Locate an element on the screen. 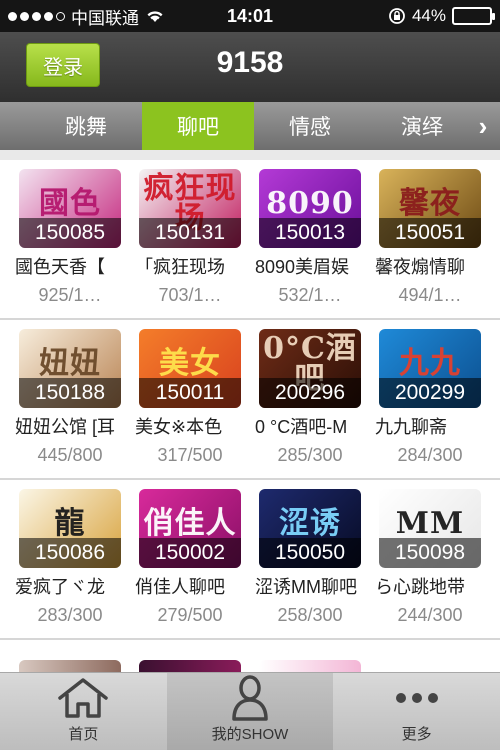  room-occupancy: 285/300 is located at coordinates (310, 455).